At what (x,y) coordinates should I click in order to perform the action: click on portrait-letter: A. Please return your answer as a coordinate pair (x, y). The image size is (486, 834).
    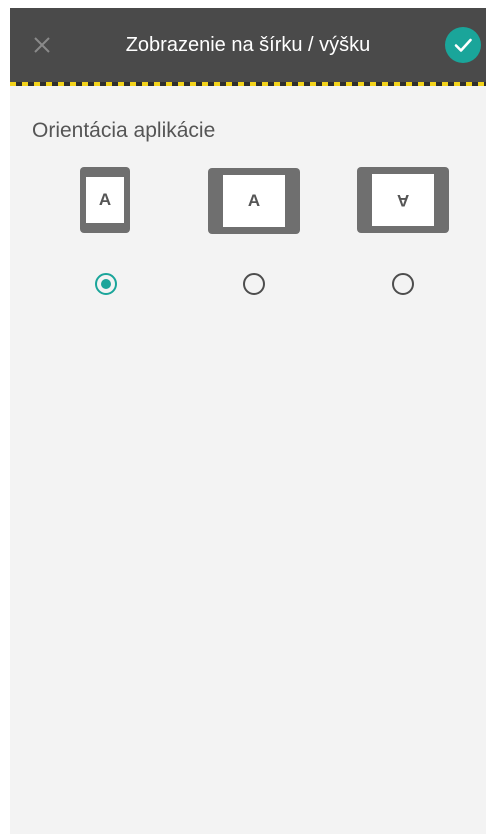
    Looking at the image, I should click on (105, 199).